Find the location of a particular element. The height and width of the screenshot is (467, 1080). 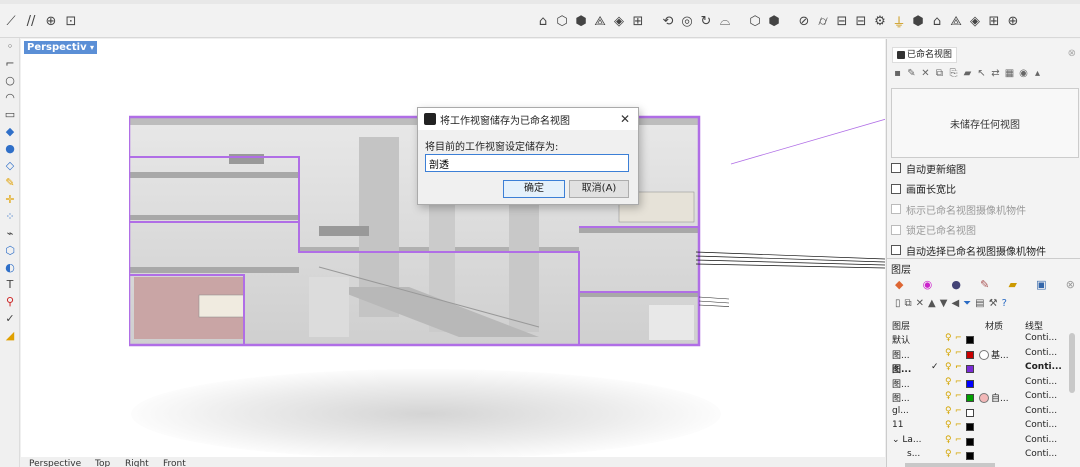

filter-icon: ⏷ is located at coordinates (967, 303).